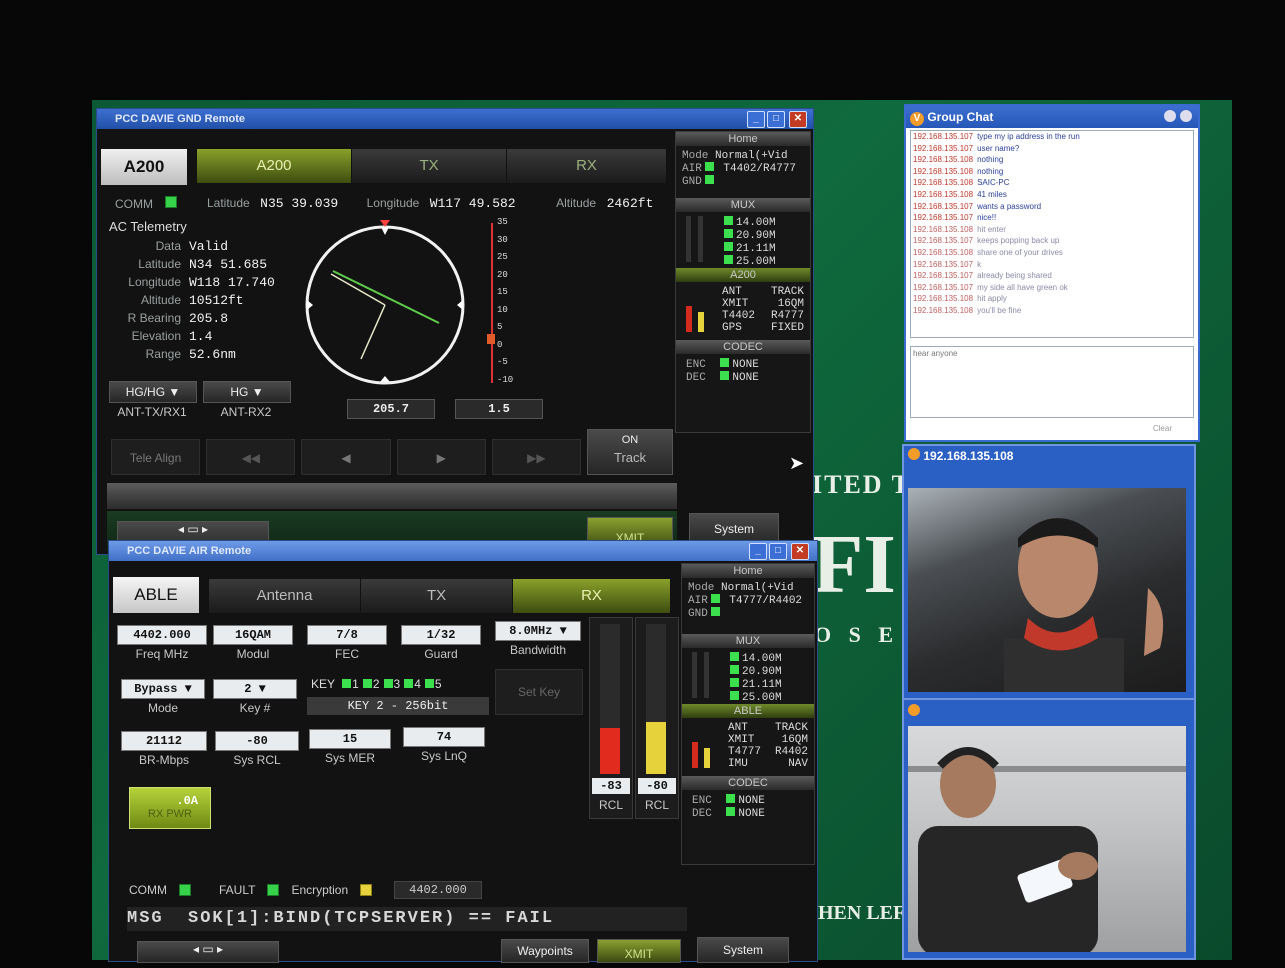  I want to click on video-app-icon, so click(914, 710).